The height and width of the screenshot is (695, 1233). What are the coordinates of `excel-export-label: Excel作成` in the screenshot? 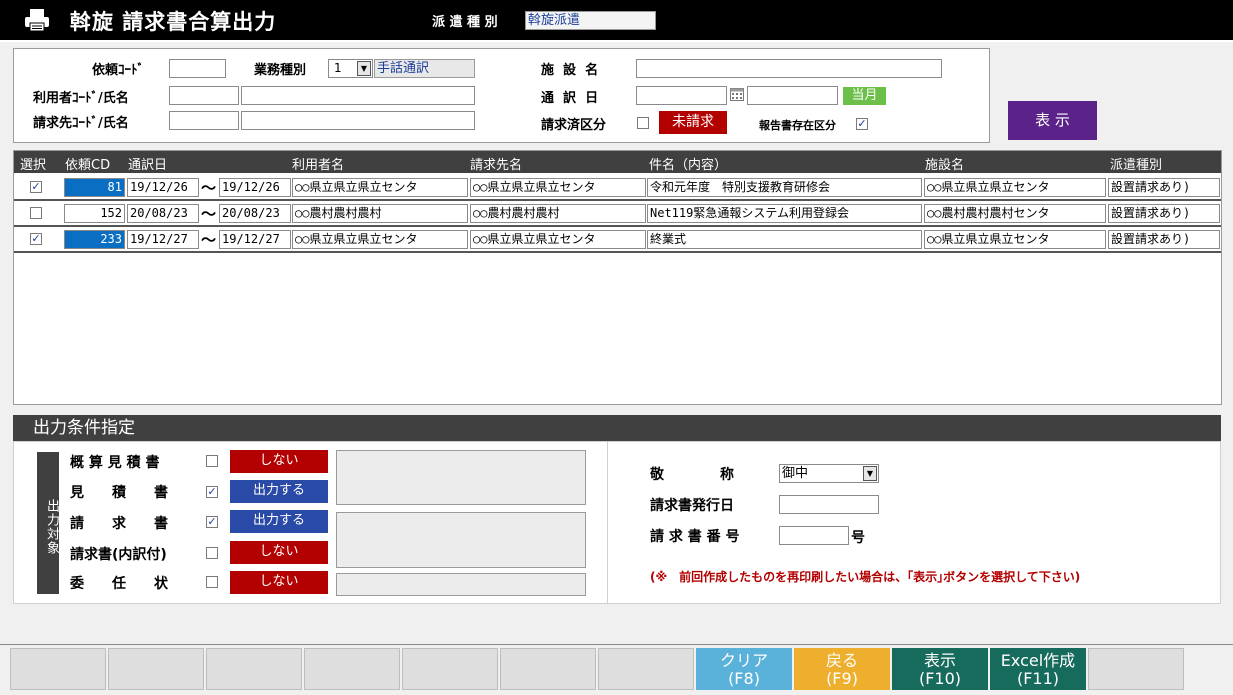 It's located at (1038, 660).